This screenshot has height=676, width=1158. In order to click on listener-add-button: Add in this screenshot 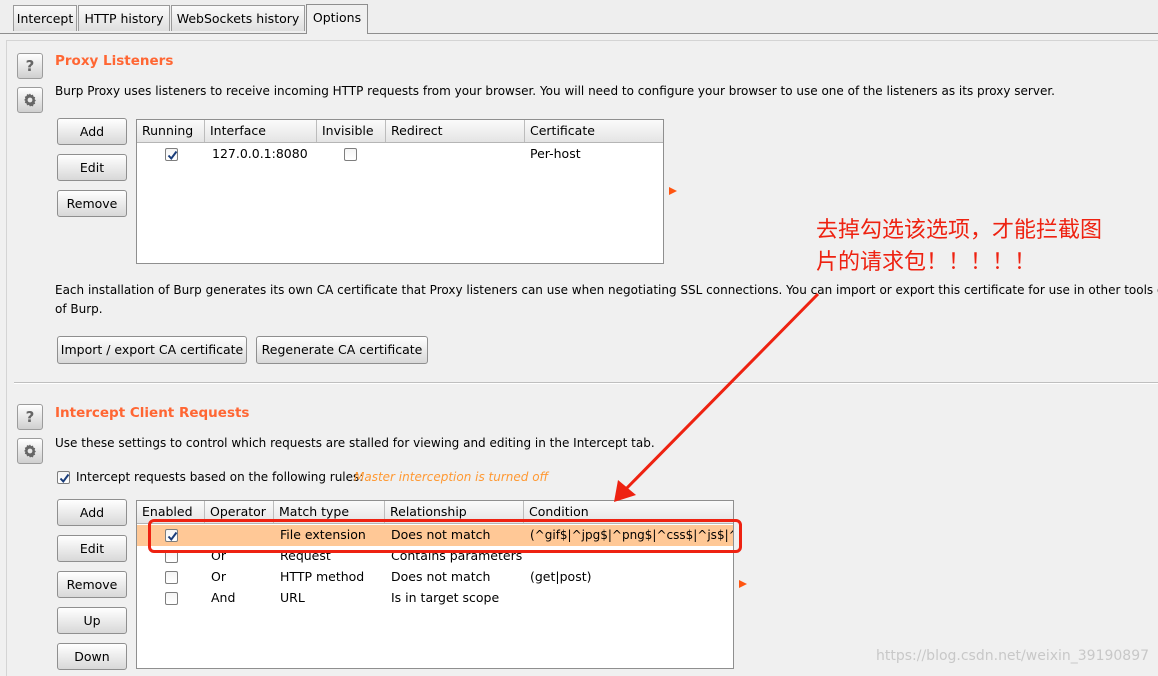, I will do `click(92, 131)`.